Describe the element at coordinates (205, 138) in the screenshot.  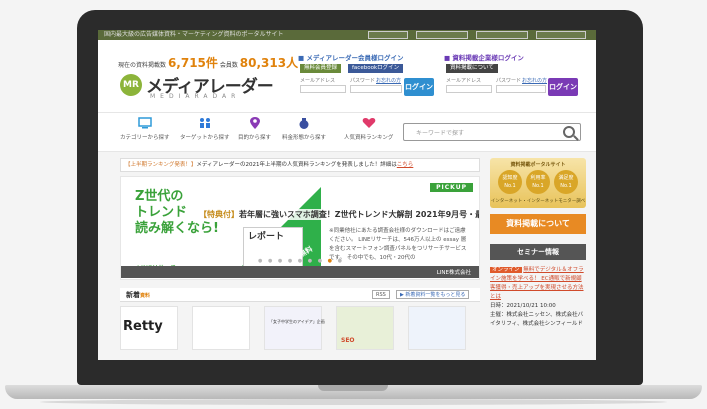
I see `nav-label: ターゲットから探す` at that location.